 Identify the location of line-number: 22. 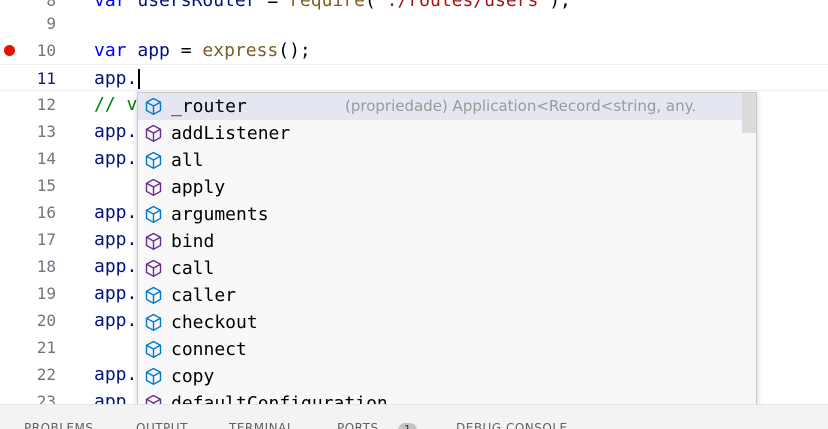
(46, 374).